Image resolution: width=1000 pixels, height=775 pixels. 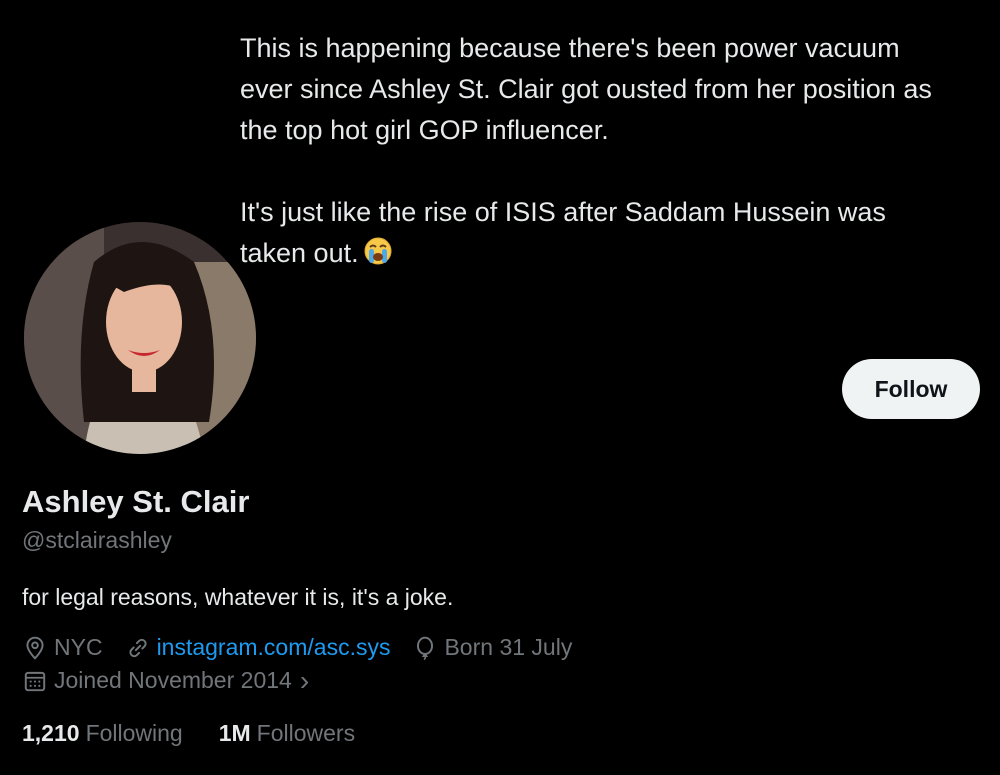 What do you see at coordinates (137, 647) in the screenshot?
I see `link-icon` at bounding box center [137, 647].